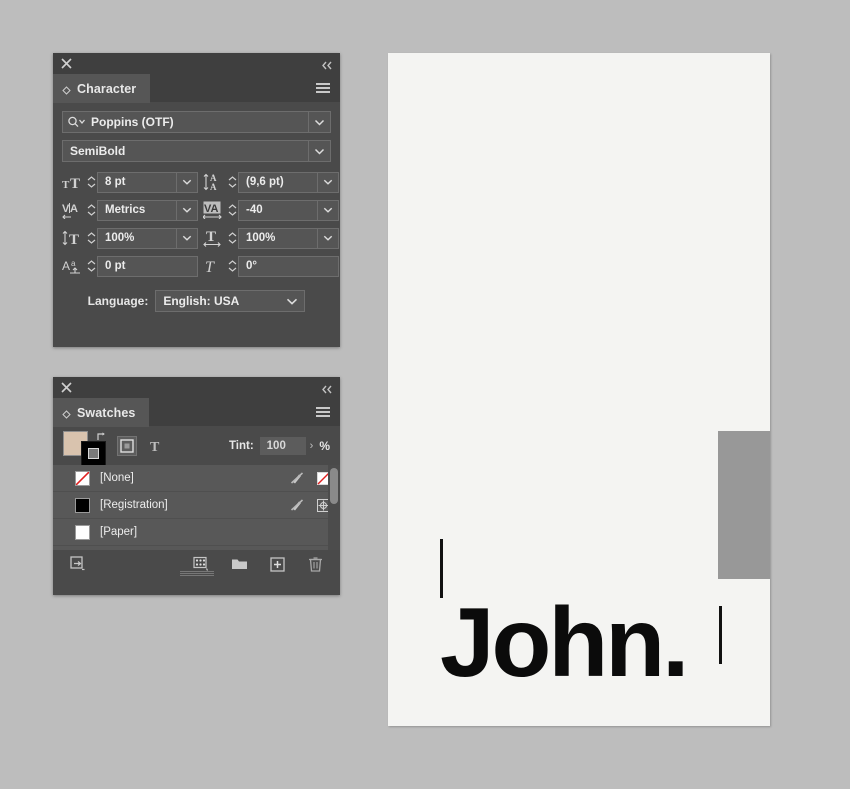  I want to click on swatches-panel-tabrow: Swatches, so click(196, 412).